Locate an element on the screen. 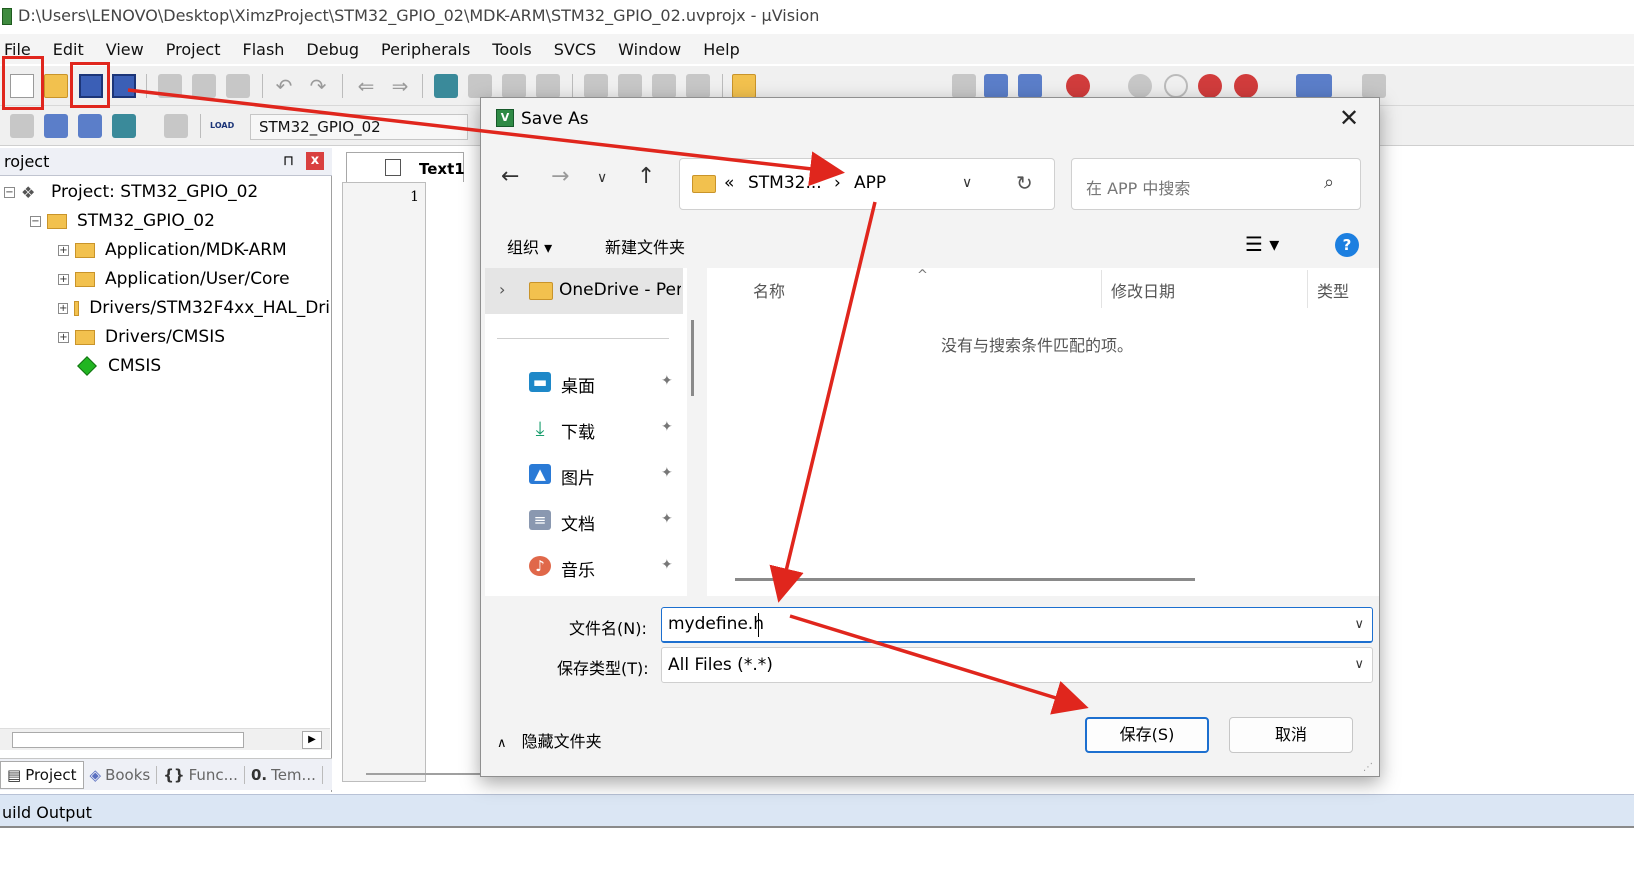 The width and height of the screenshot is (1634, 894). tree-item-target: − STM32_GPIO_02 is located at coordinates (122, 221).